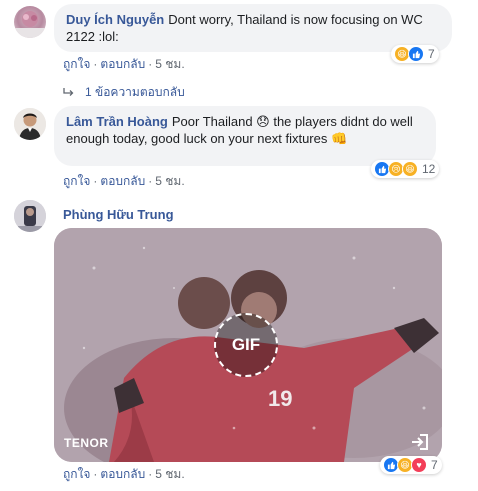 This screenshot has width=478, height=491. What do you see at coordinates (115, 19) in the screenshot?
I see `comment-author: Duy Ích Nguyễn` at bounding box center [115, 19].